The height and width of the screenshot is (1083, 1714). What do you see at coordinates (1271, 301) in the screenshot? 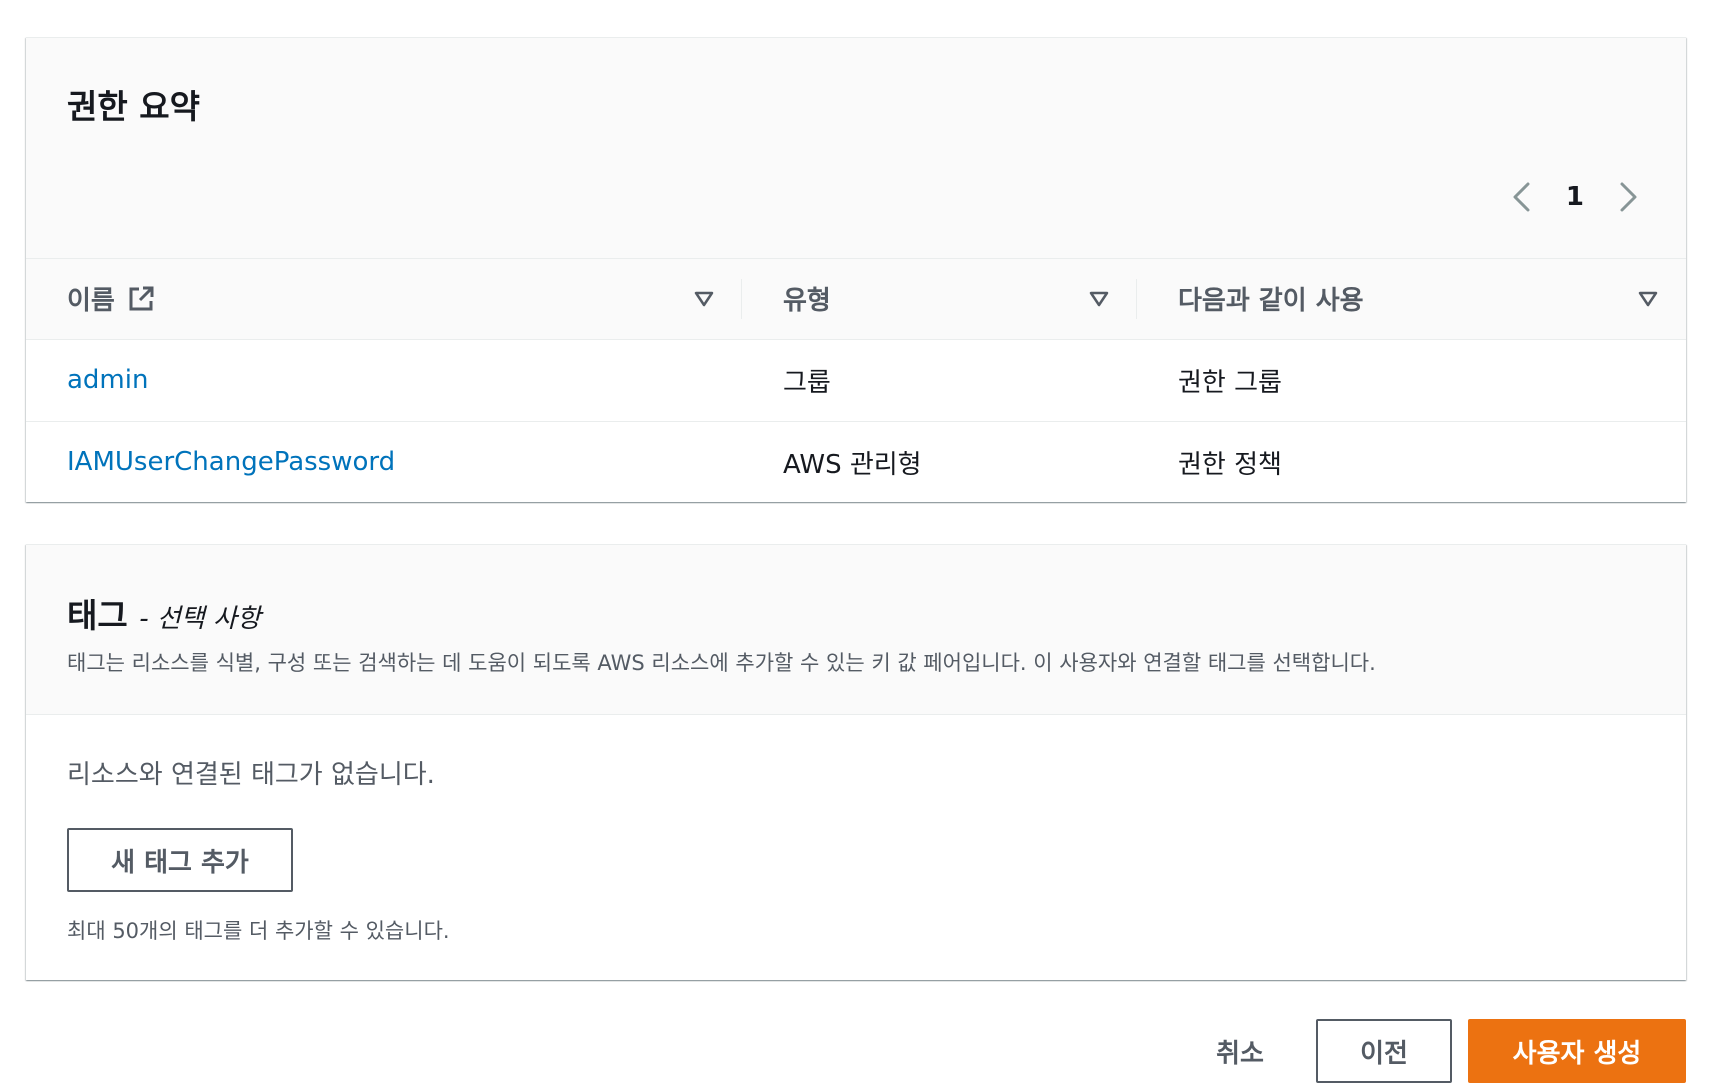
I see `column-header-label: 다음과 같이 사용` at bounding box center [1271, 301].